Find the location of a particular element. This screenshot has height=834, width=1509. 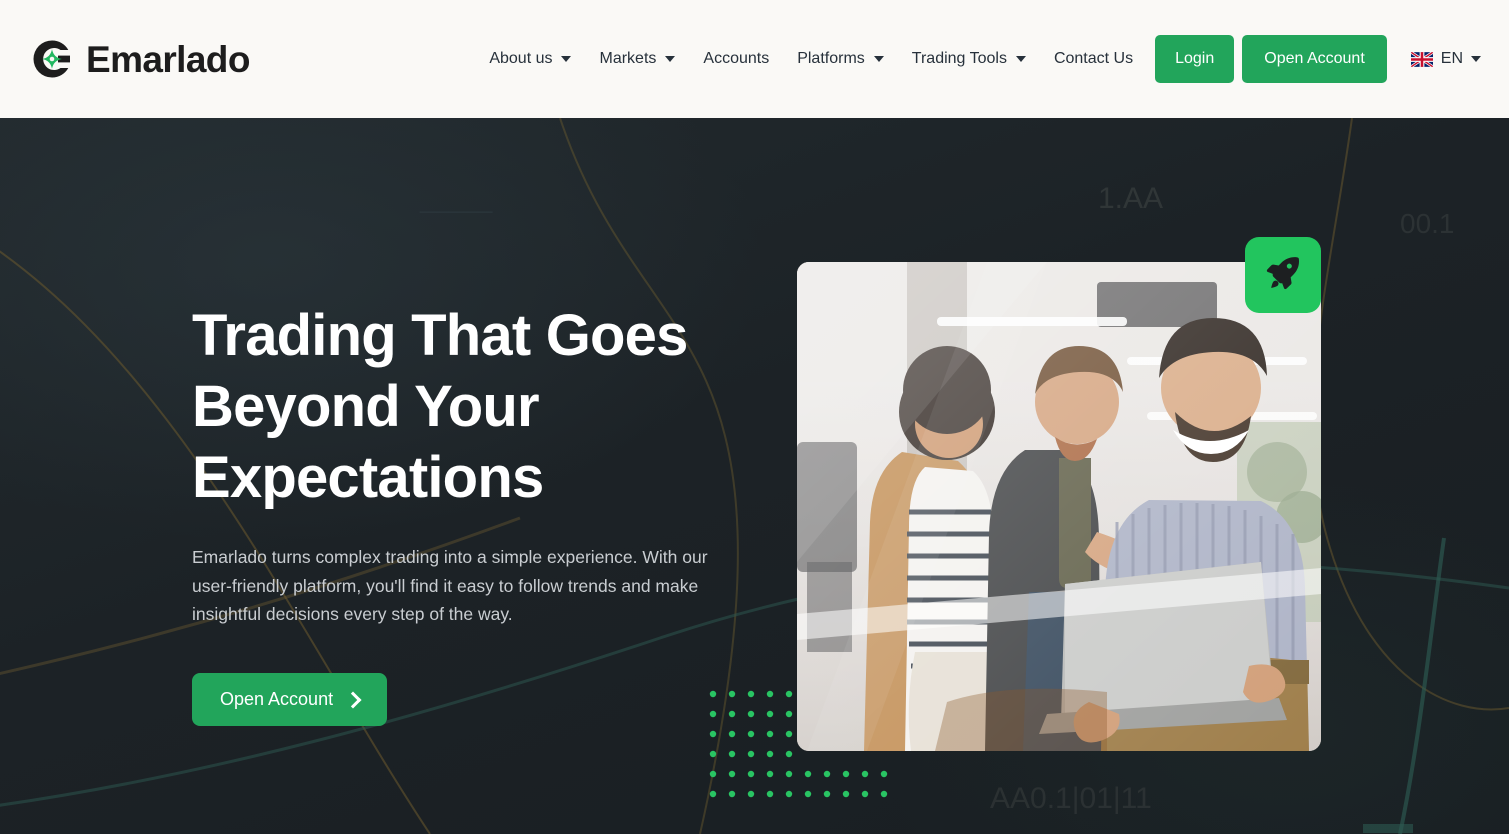

nav-item-accounts: Accounts is located at coordinates (736, 59).